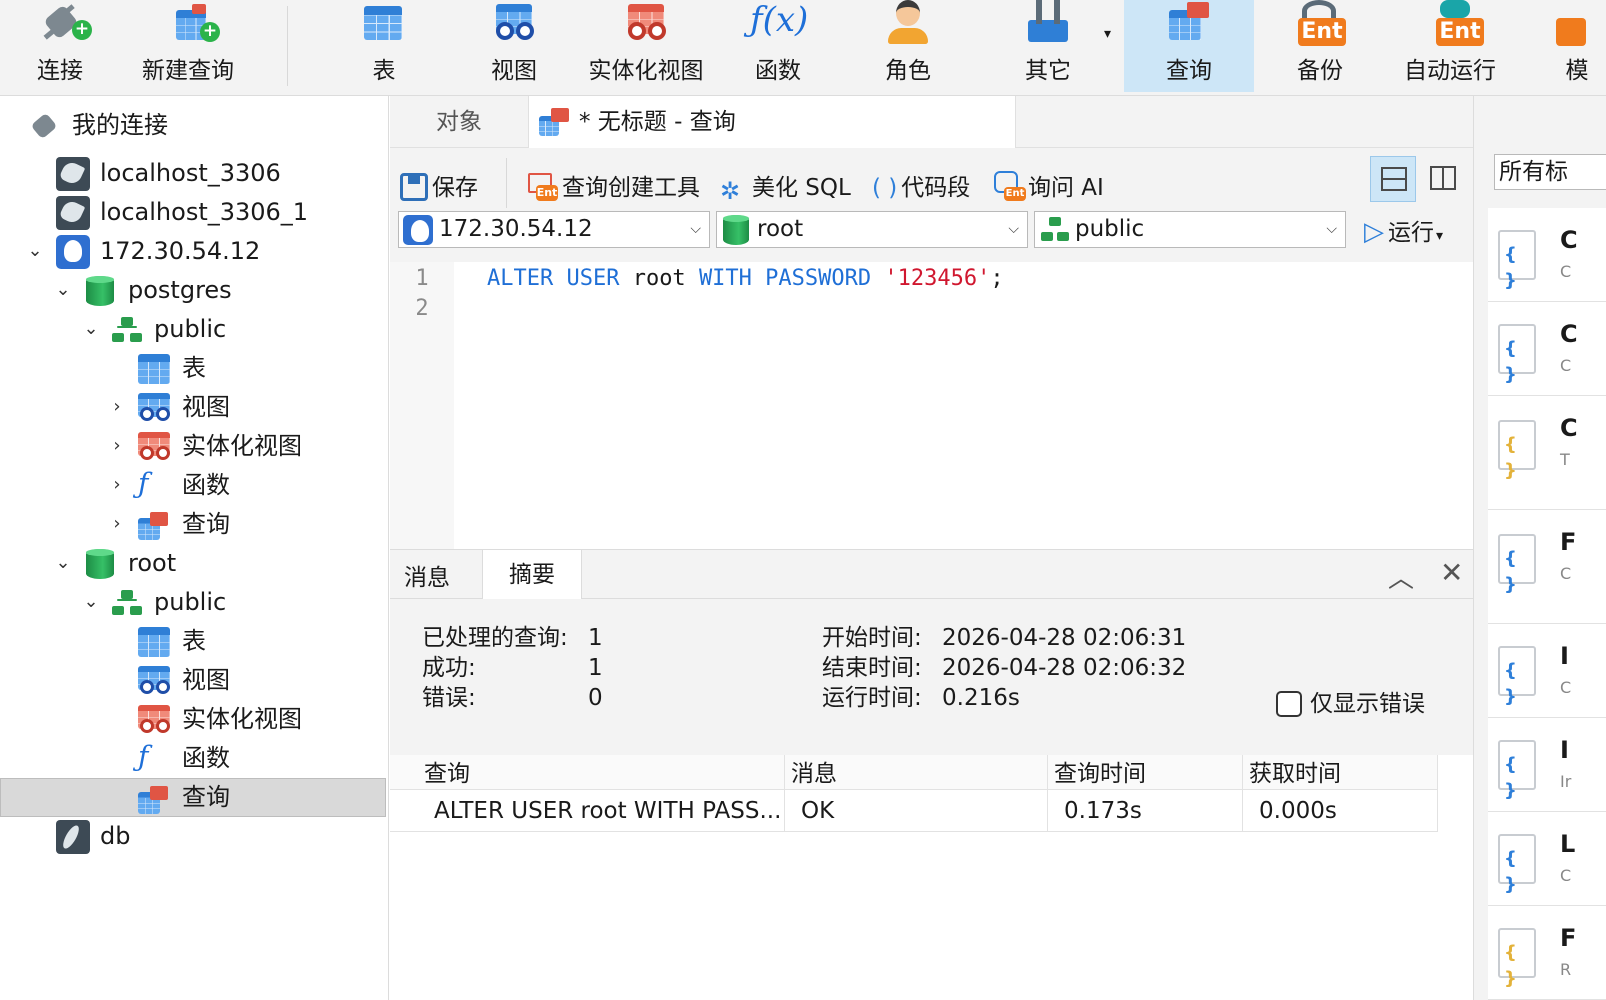 The width and height of the screenshot is (1606, 1000). I want to click on tab-objects: 对象, so click(459, 122).